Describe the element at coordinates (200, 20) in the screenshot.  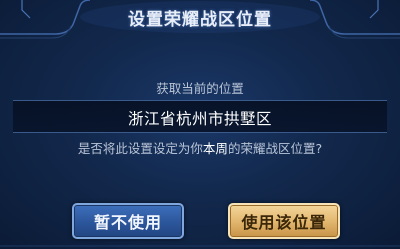
I see `dialog-title: 设置荣耀战区位置` at that location.